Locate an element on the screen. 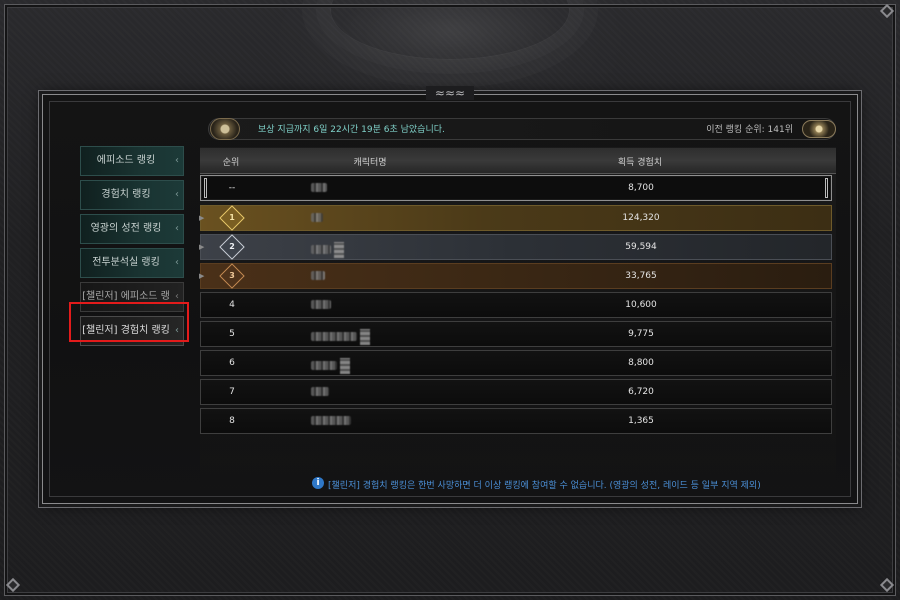 Image resolution: width=900 pixels, height=600 pixels. rank-cell: 6 is located at coordinates (232, 363).